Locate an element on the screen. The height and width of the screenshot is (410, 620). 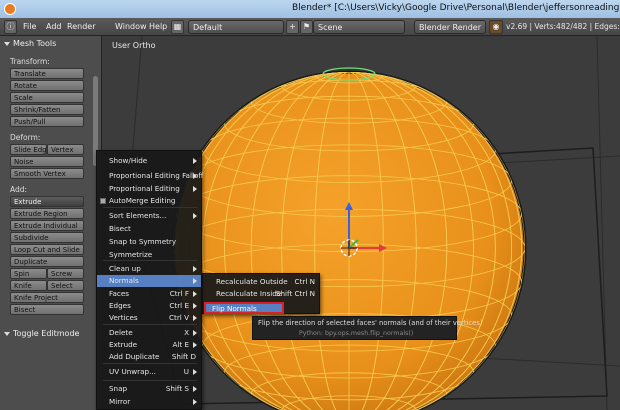
screw-button: Screw is located at coordinates (65, 273).